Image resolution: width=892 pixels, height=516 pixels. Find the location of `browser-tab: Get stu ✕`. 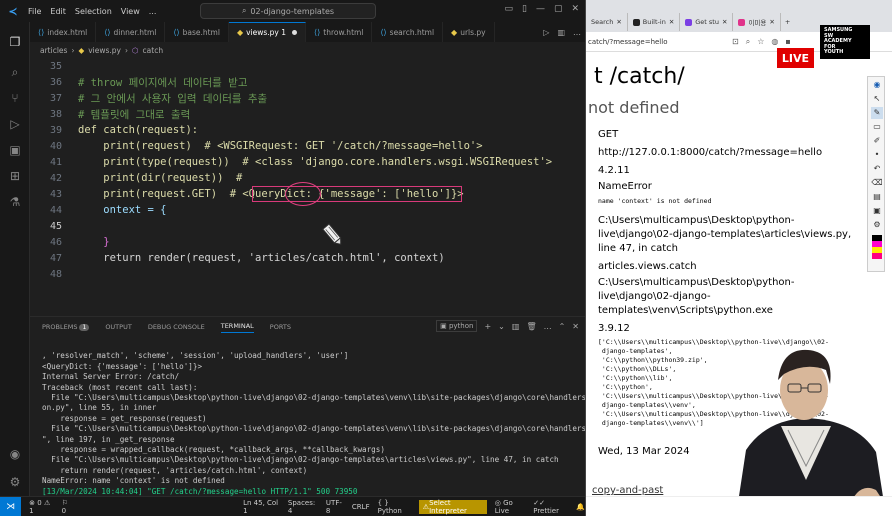

browser-tab: Get stu ✕ is located at coordinates (707, 22).